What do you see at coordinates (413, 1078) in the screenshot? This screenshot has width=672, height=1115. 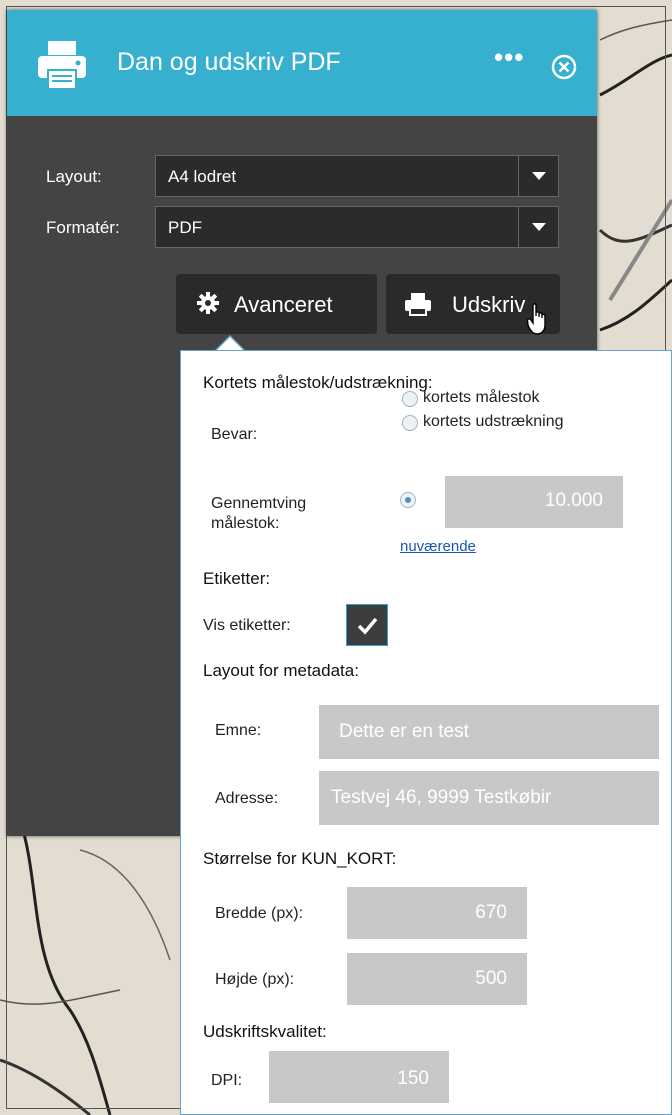 I see `dpi-value: 150` at bounding box center [413, 1078].